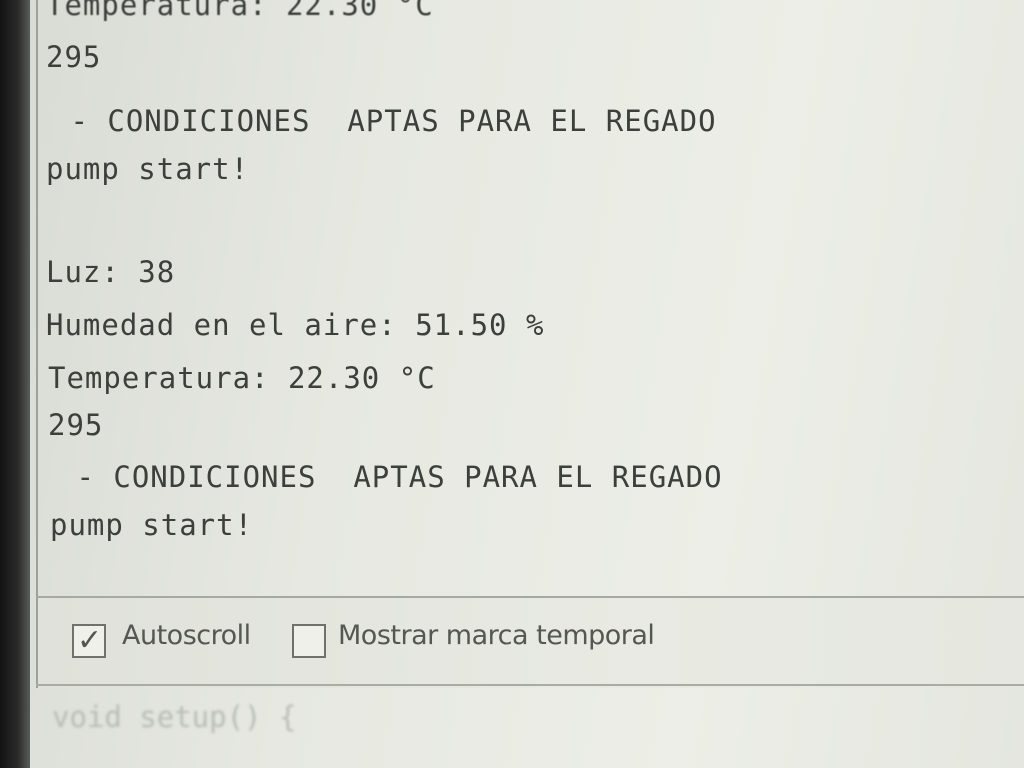 The height and width of the screenshot is (768, 1024). What do you see at coordinates (15, 384) in the screenshot?
I see `monitor-bezel` at bounding box center [15, 384].